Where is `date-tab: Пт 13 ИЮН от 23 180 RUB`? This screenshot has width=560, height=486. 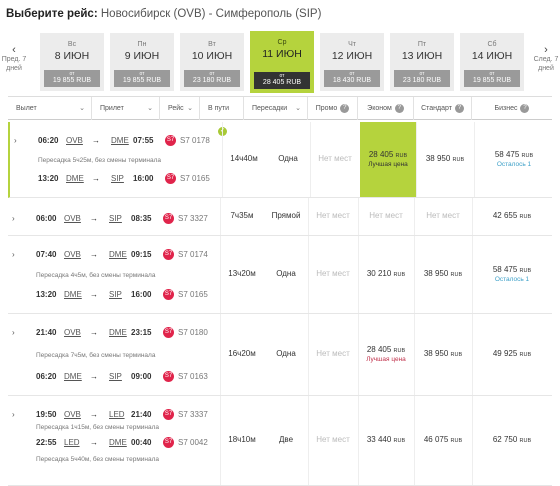
date-tab: Пт 13 ИЮН от 23 180 RUB is located at coordinates (422, 62).